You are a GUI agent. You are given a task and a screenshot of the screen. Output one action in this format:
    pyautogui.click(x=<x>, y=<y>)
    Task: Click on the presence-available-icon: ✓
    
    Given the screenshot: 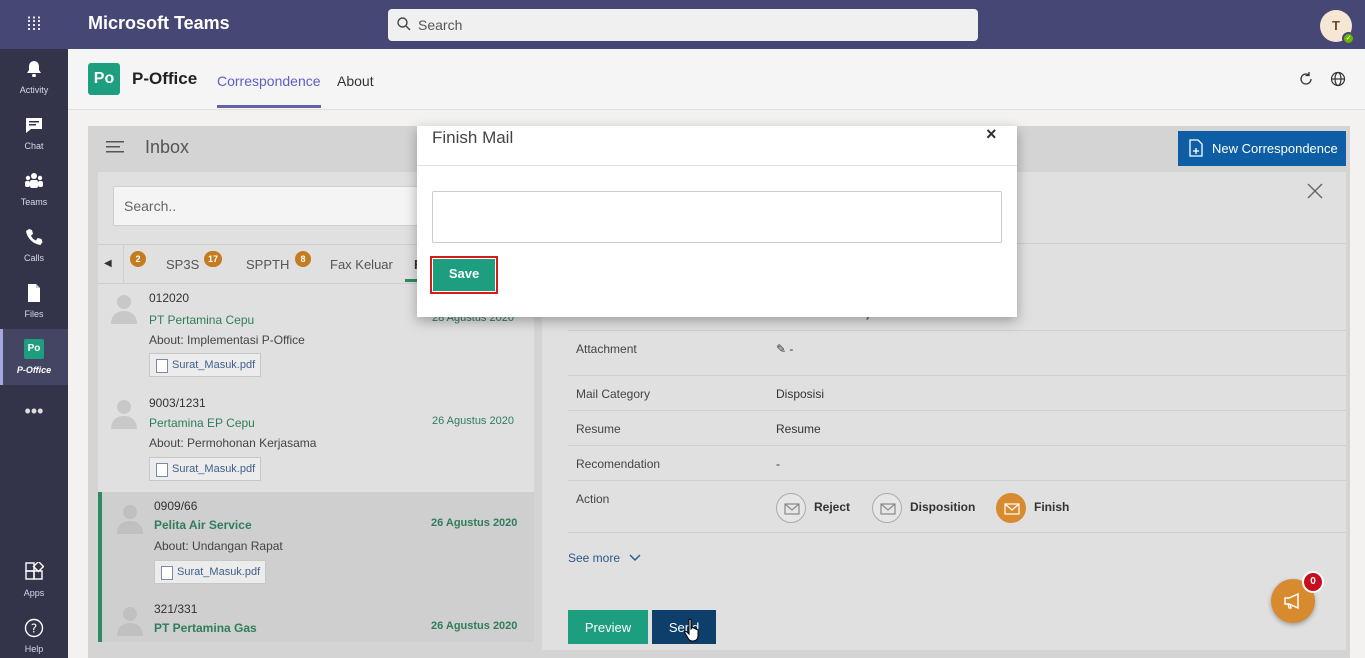 What is the action you would take?
    pyautogui.click(x=1348, y=38)
    